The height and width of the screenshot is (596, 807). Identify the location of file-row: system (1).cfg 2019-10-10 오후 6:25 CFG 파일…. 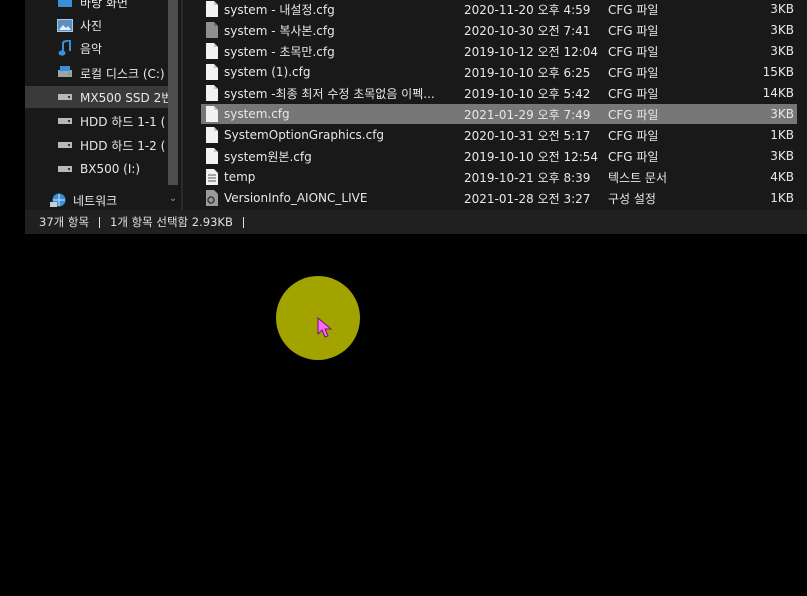
(499, 72).